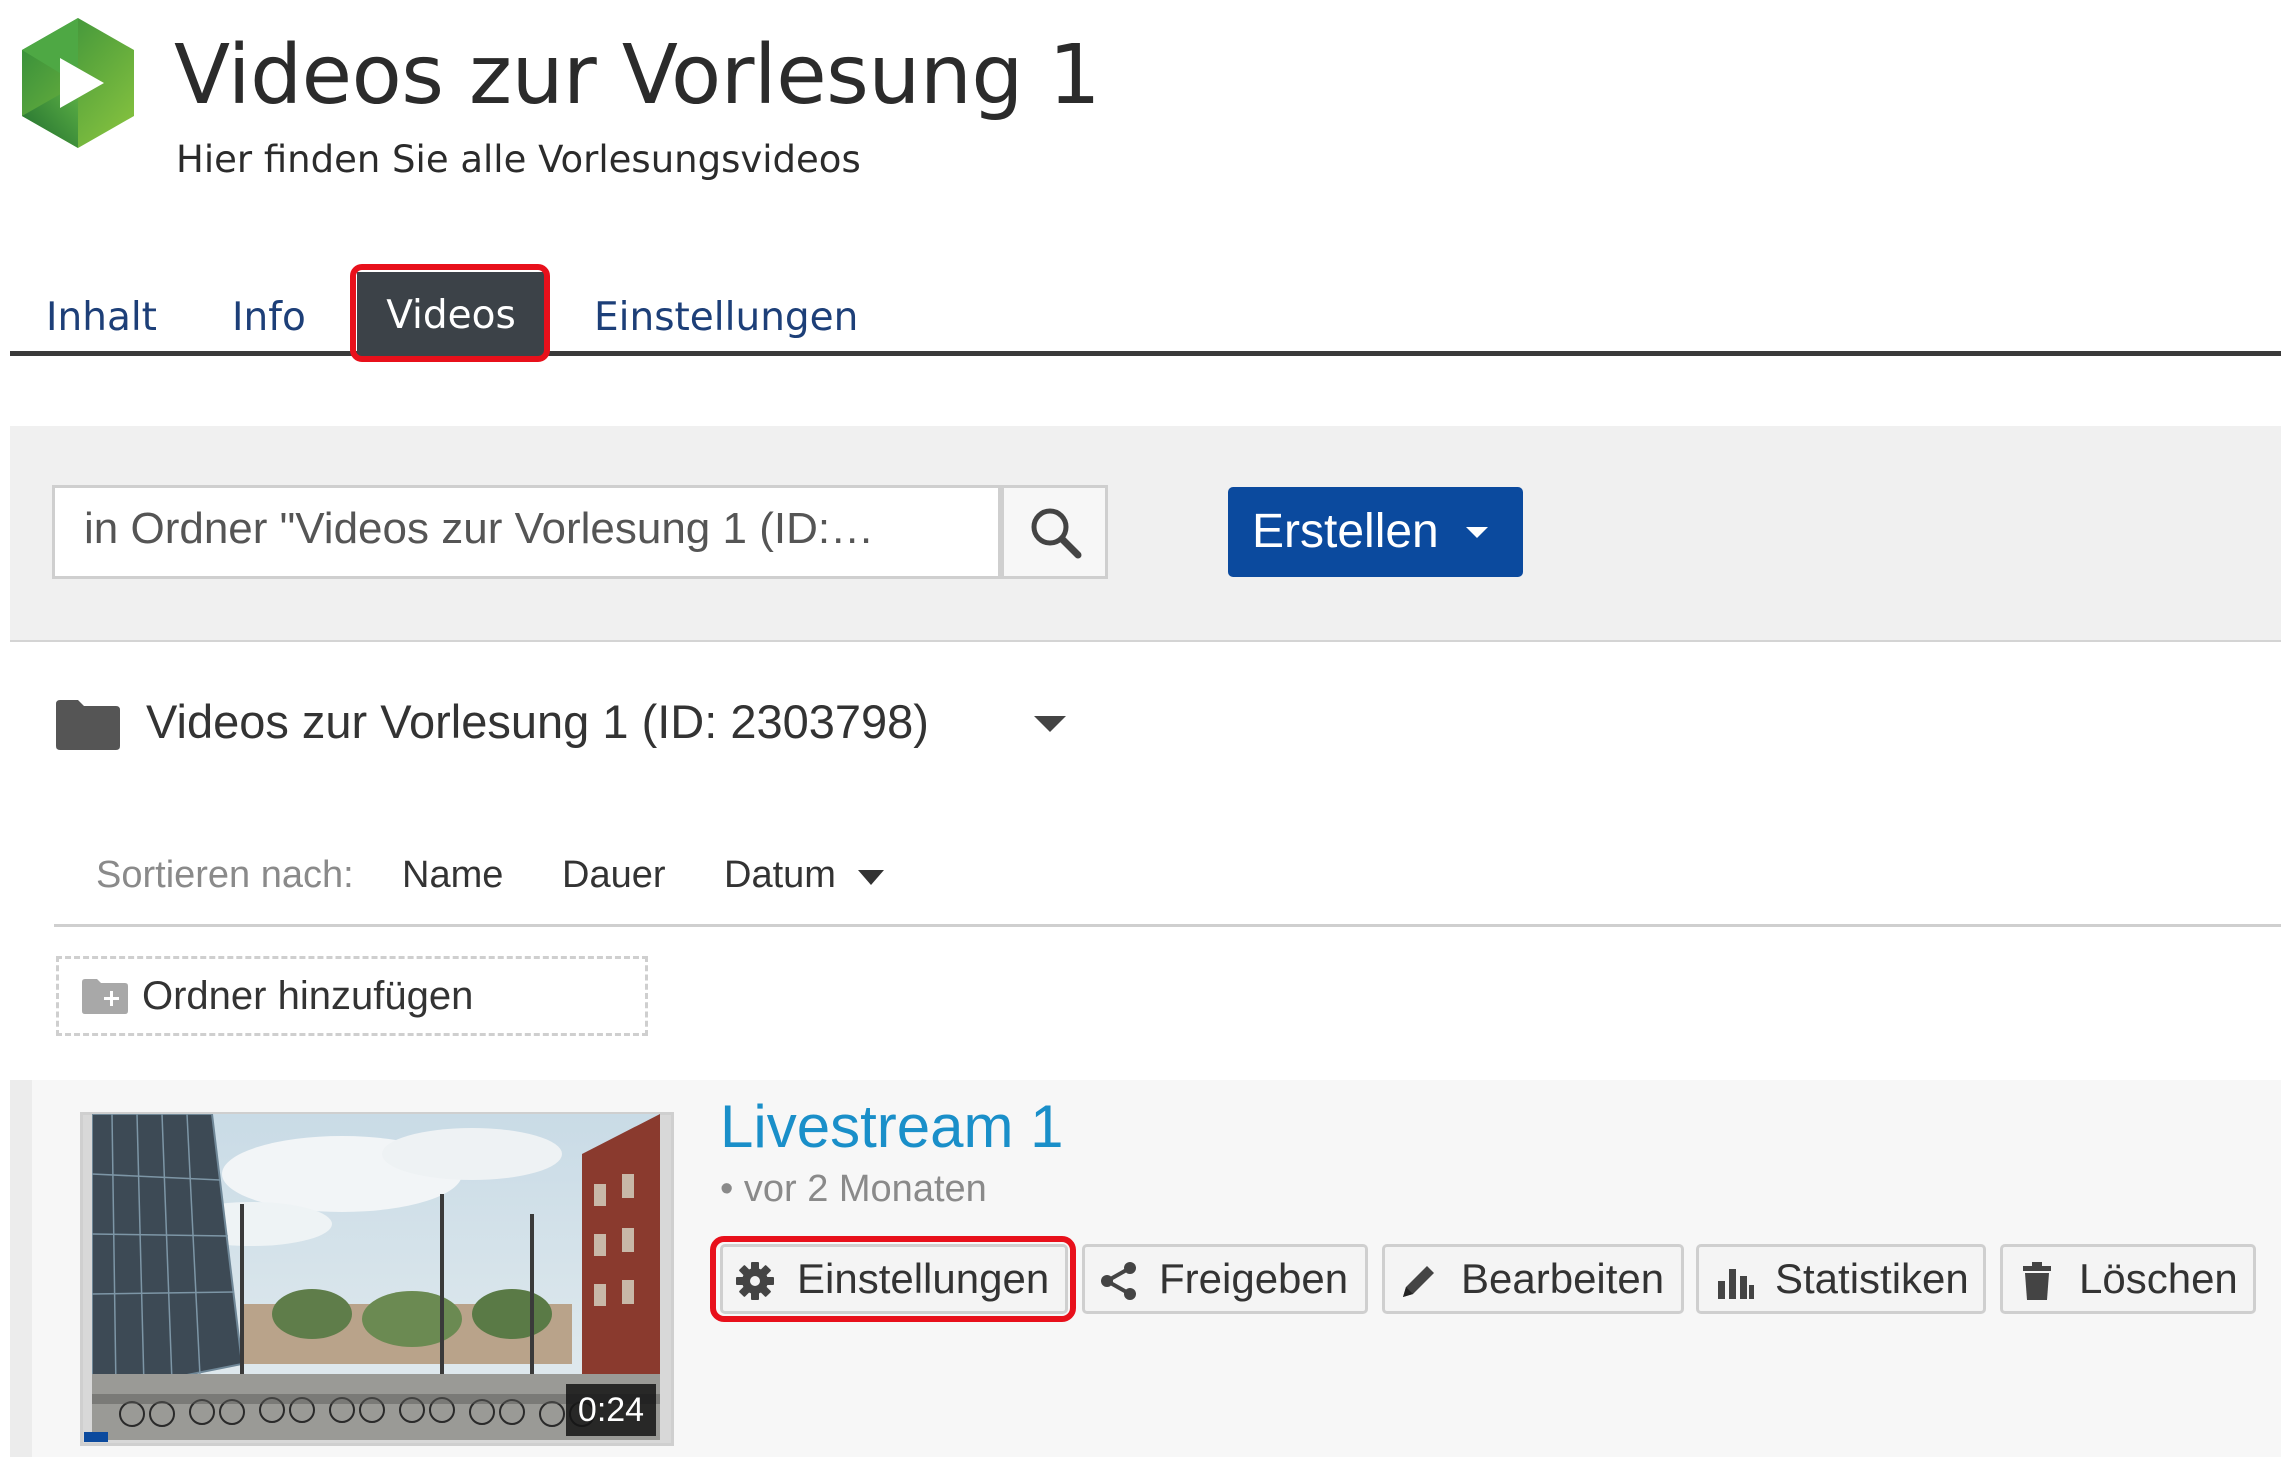 This screenshot has height=1457, width=2281. What do you see at coordinates (1254, 1278) in the screenshot?
I see `share-button-label: Freigeben` at bounding box center [1254, 1278].